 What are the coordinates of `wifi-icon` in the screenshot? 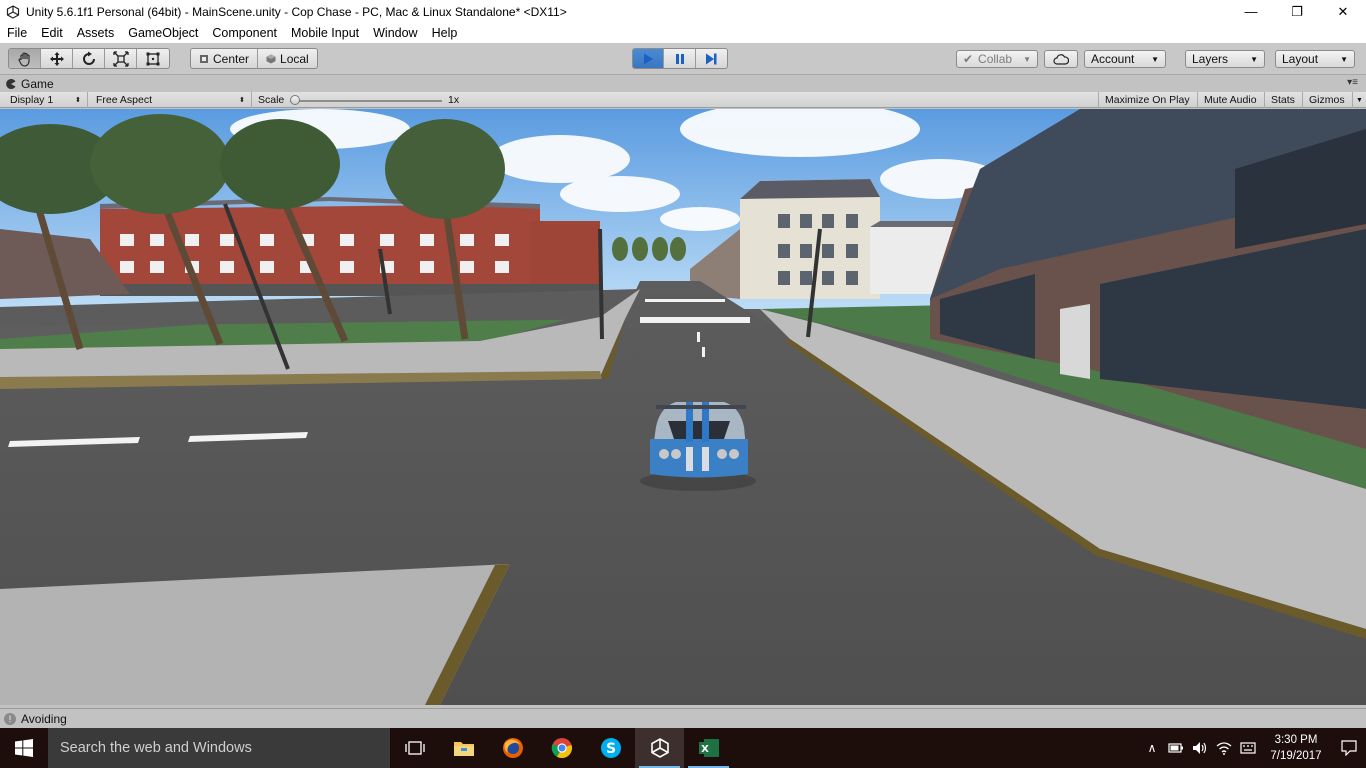 It's located at (1224, 748).